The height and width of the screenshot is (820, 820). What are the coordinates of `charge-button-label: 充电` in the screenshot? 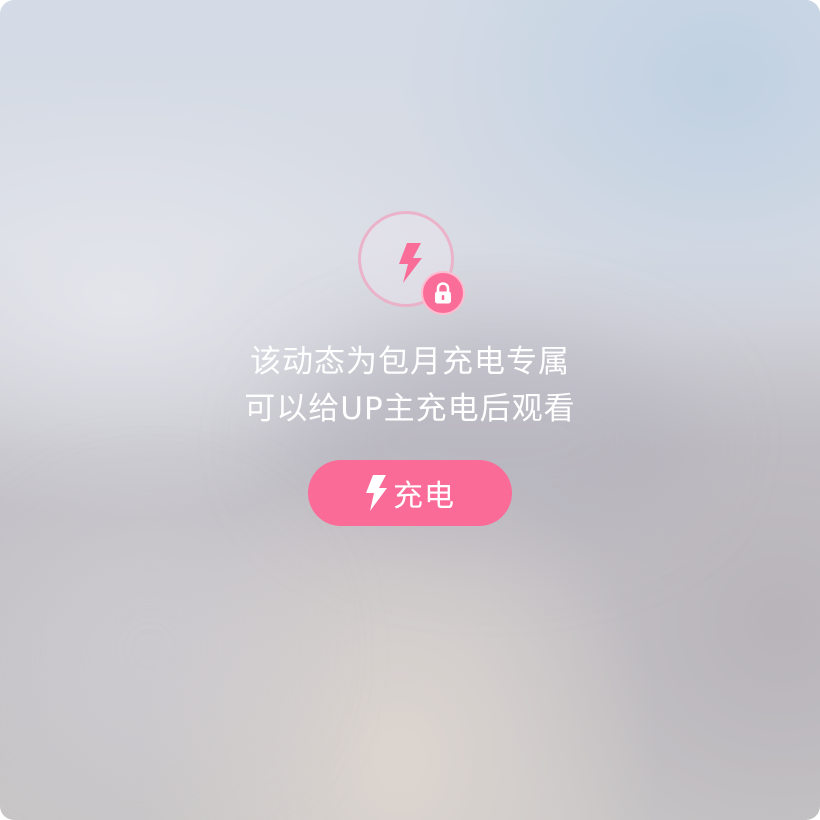 It's located at (424, 496).